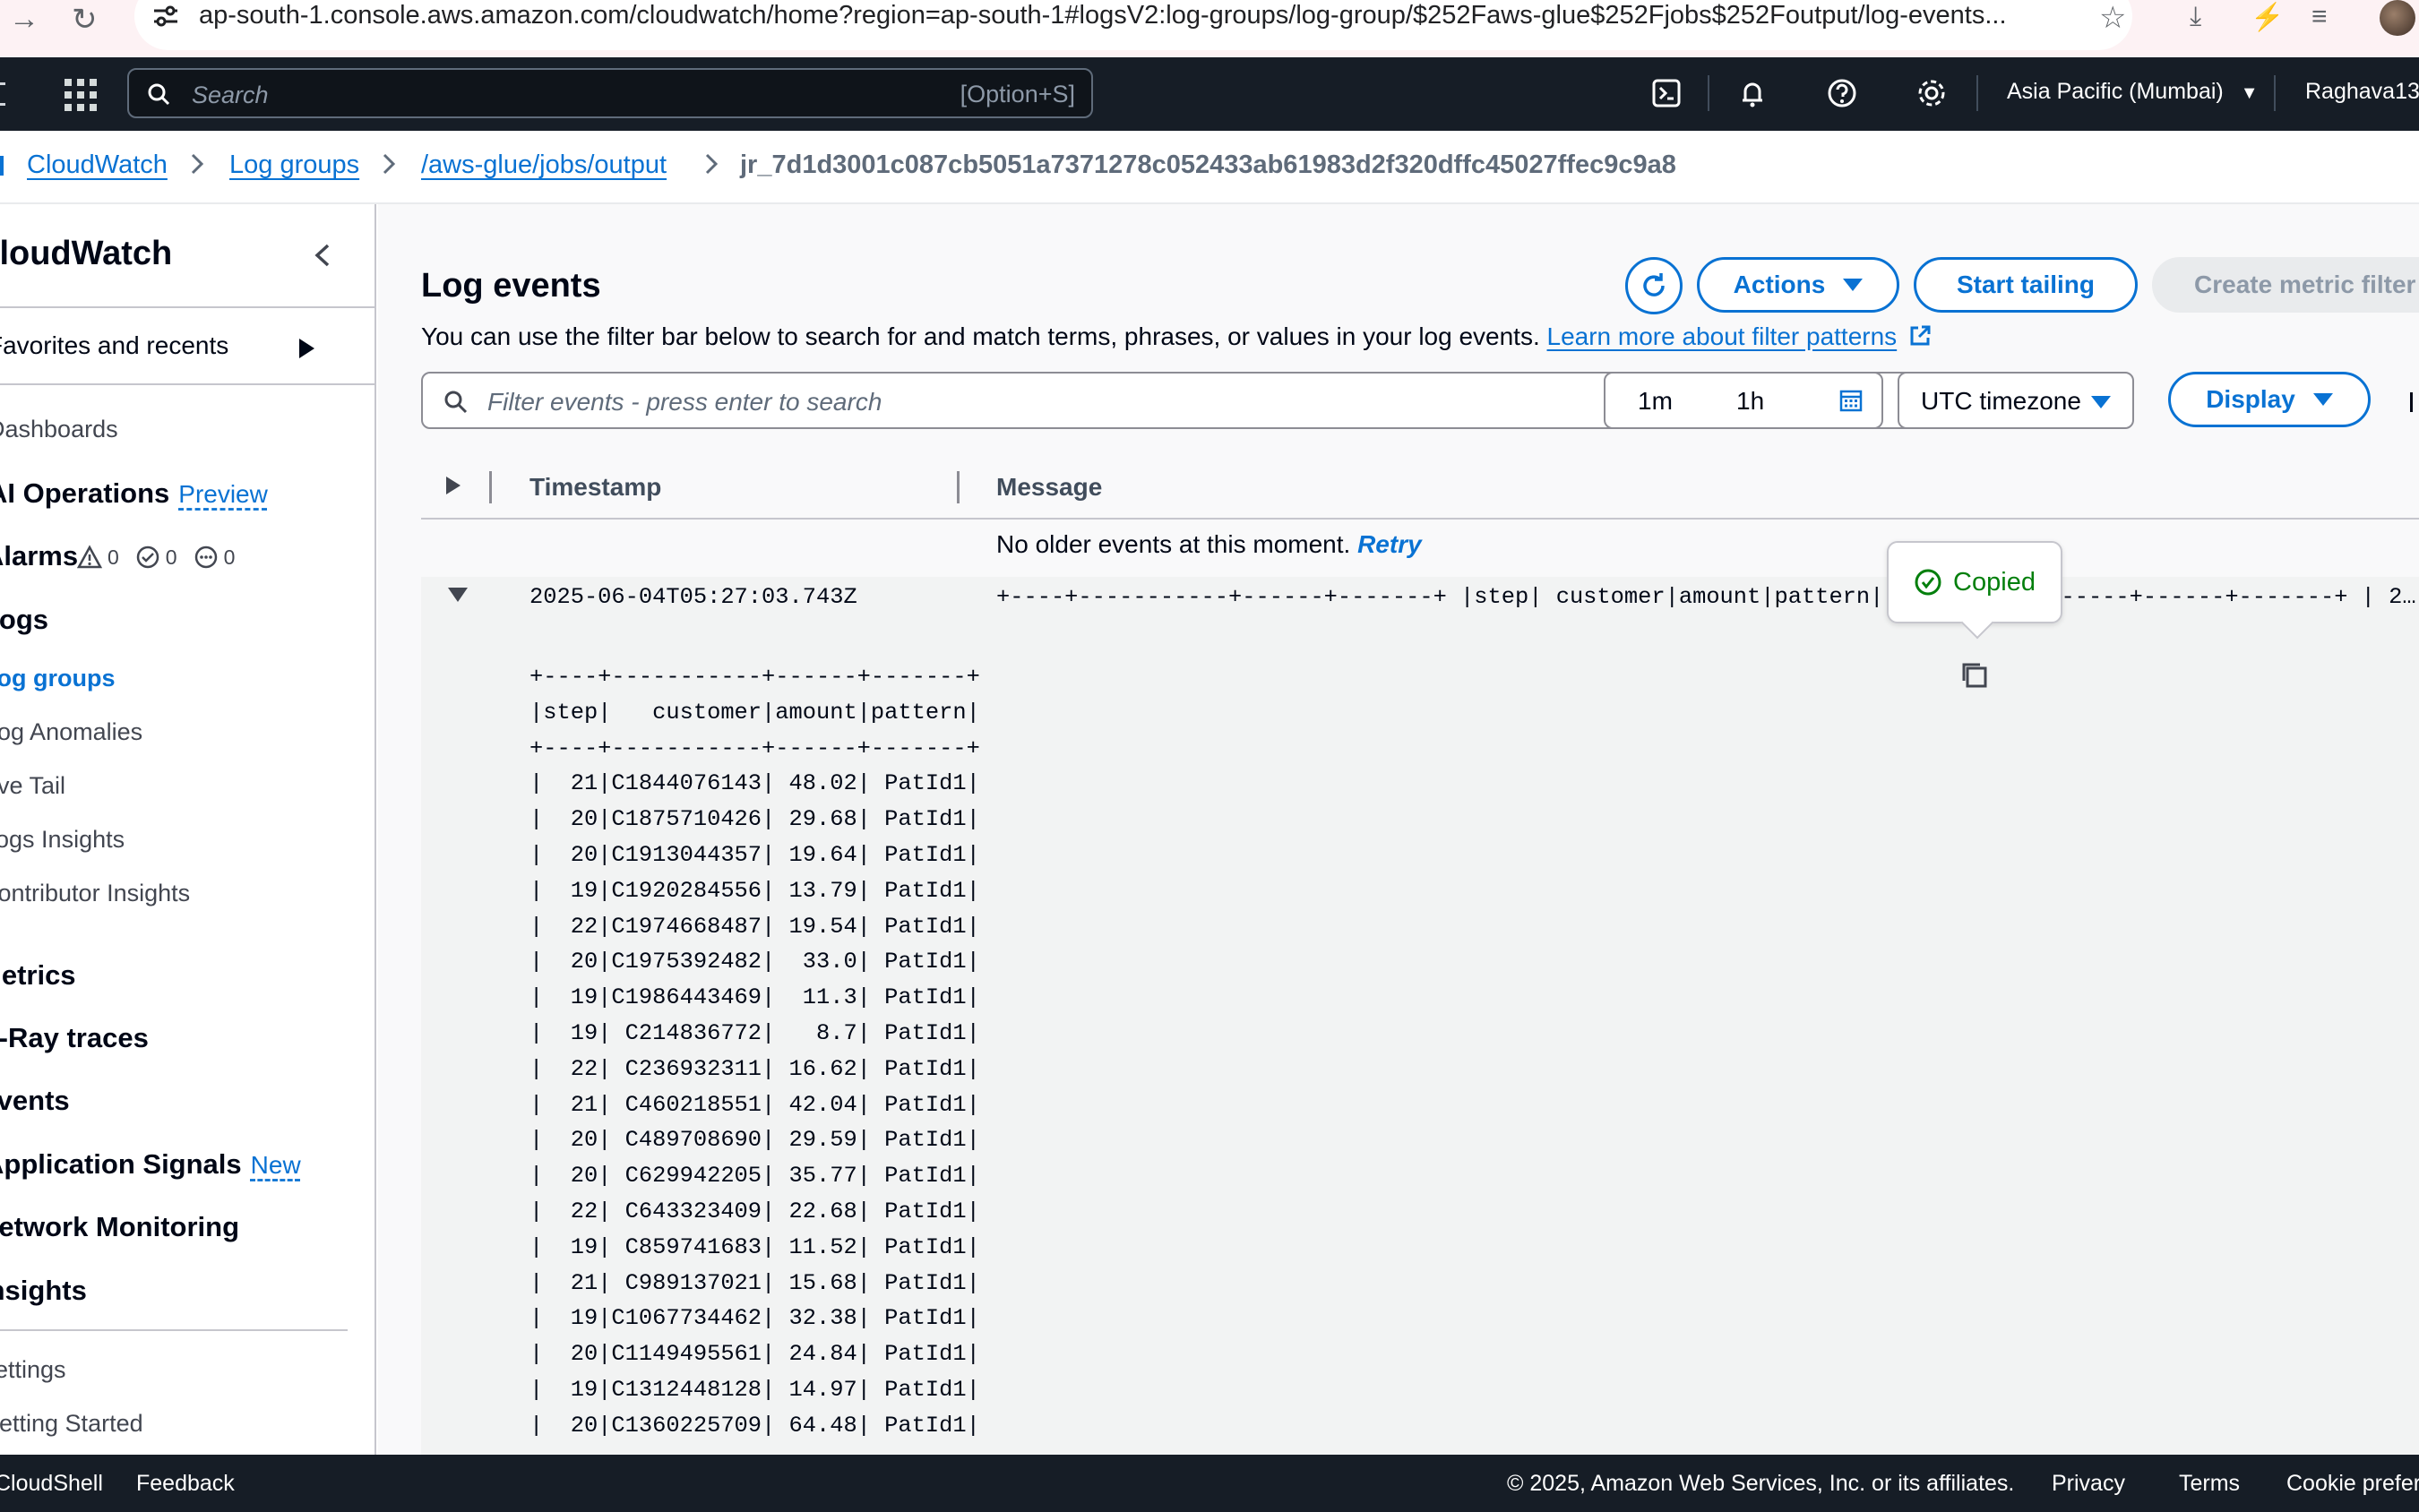 The width and height of the screenshot is (2419, 1512). I want to click on caret-right-icon, so click(306, 349).